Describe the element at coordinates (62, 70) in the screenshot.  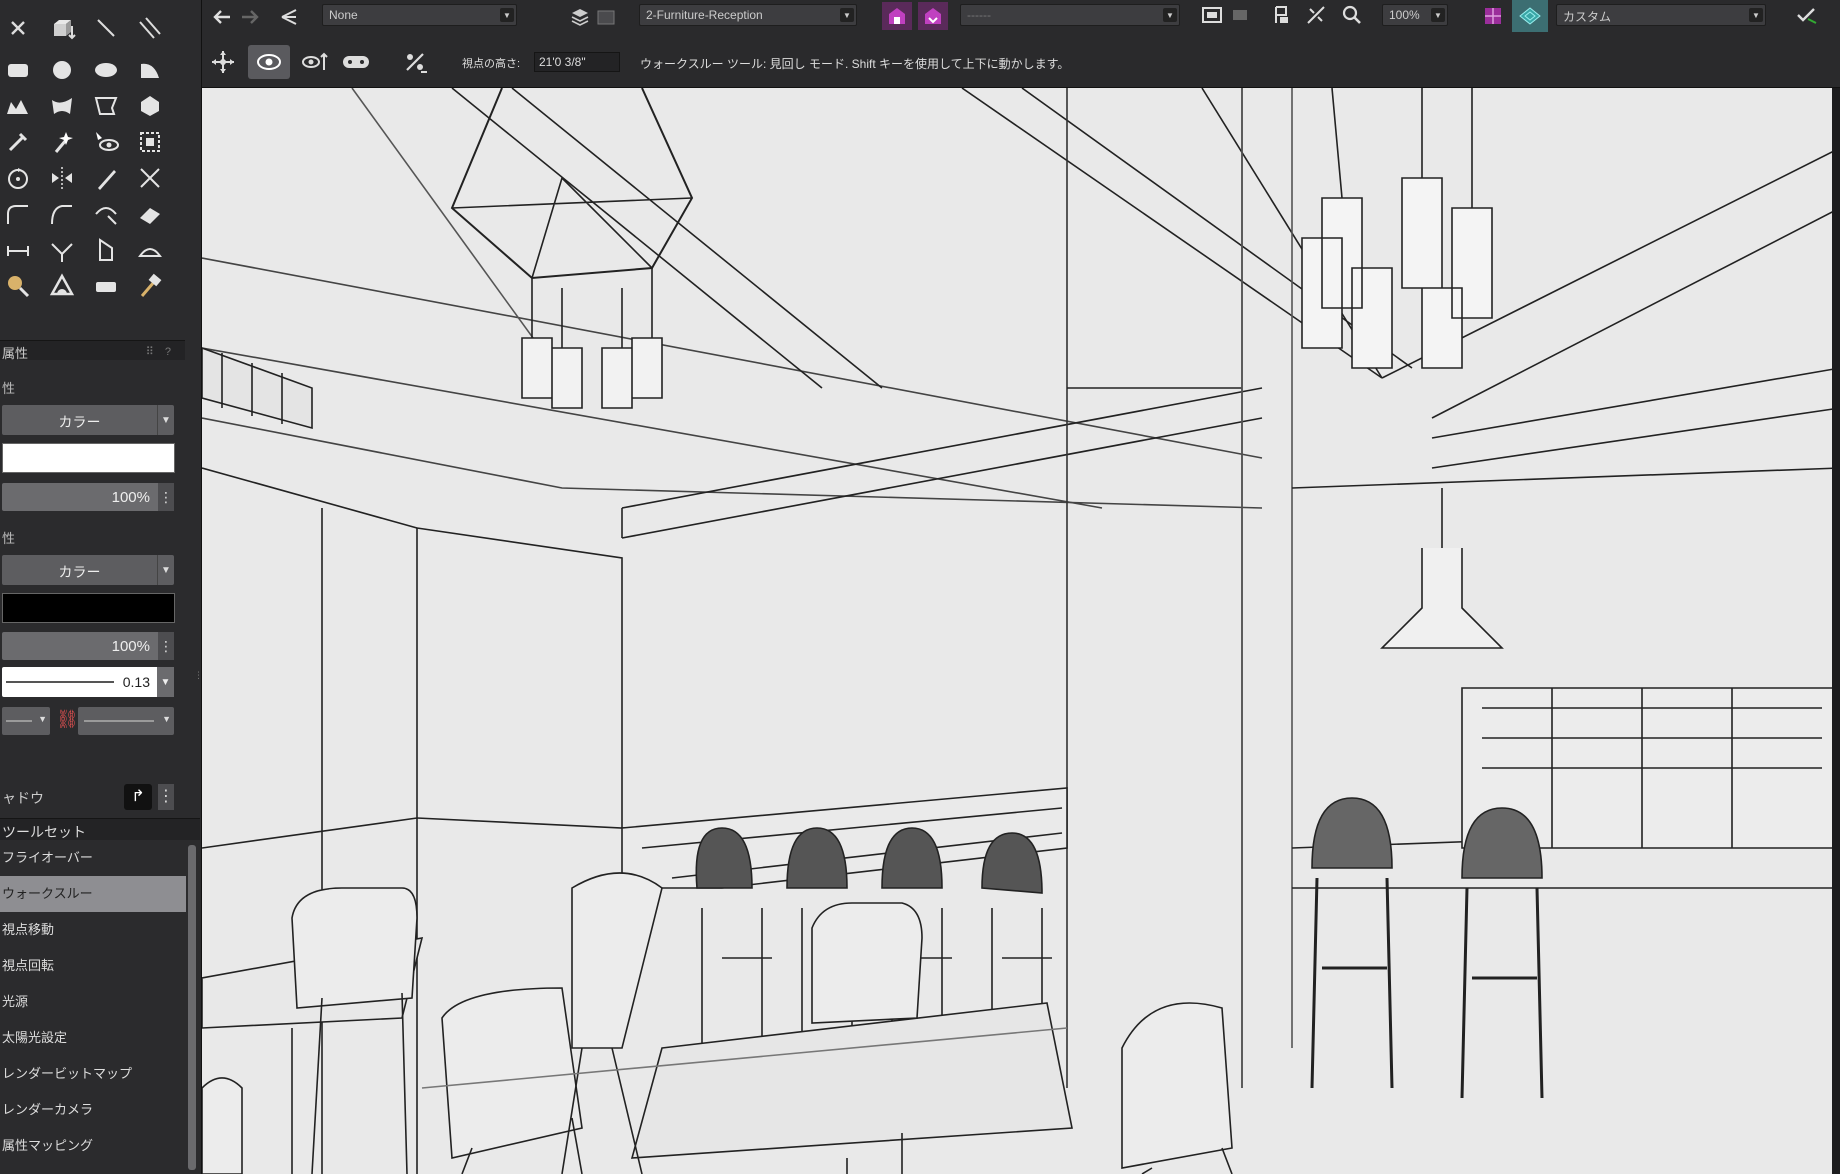
I see `circle-tool-icon` at that location.